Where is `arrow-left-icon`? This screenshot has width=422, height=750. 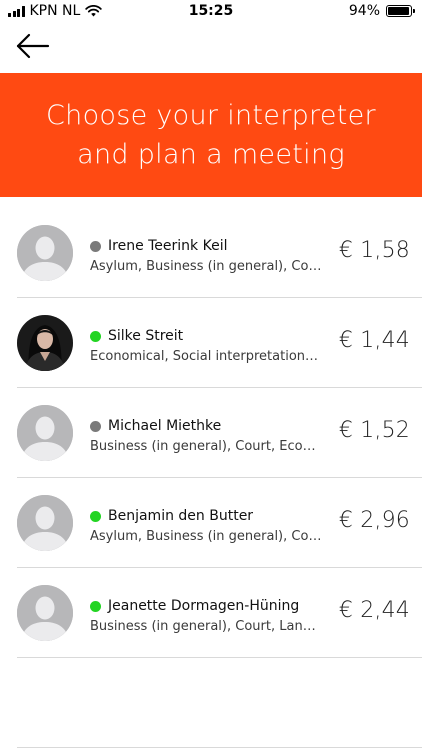 arrow-left-icon is located at coordinates (33, 46).